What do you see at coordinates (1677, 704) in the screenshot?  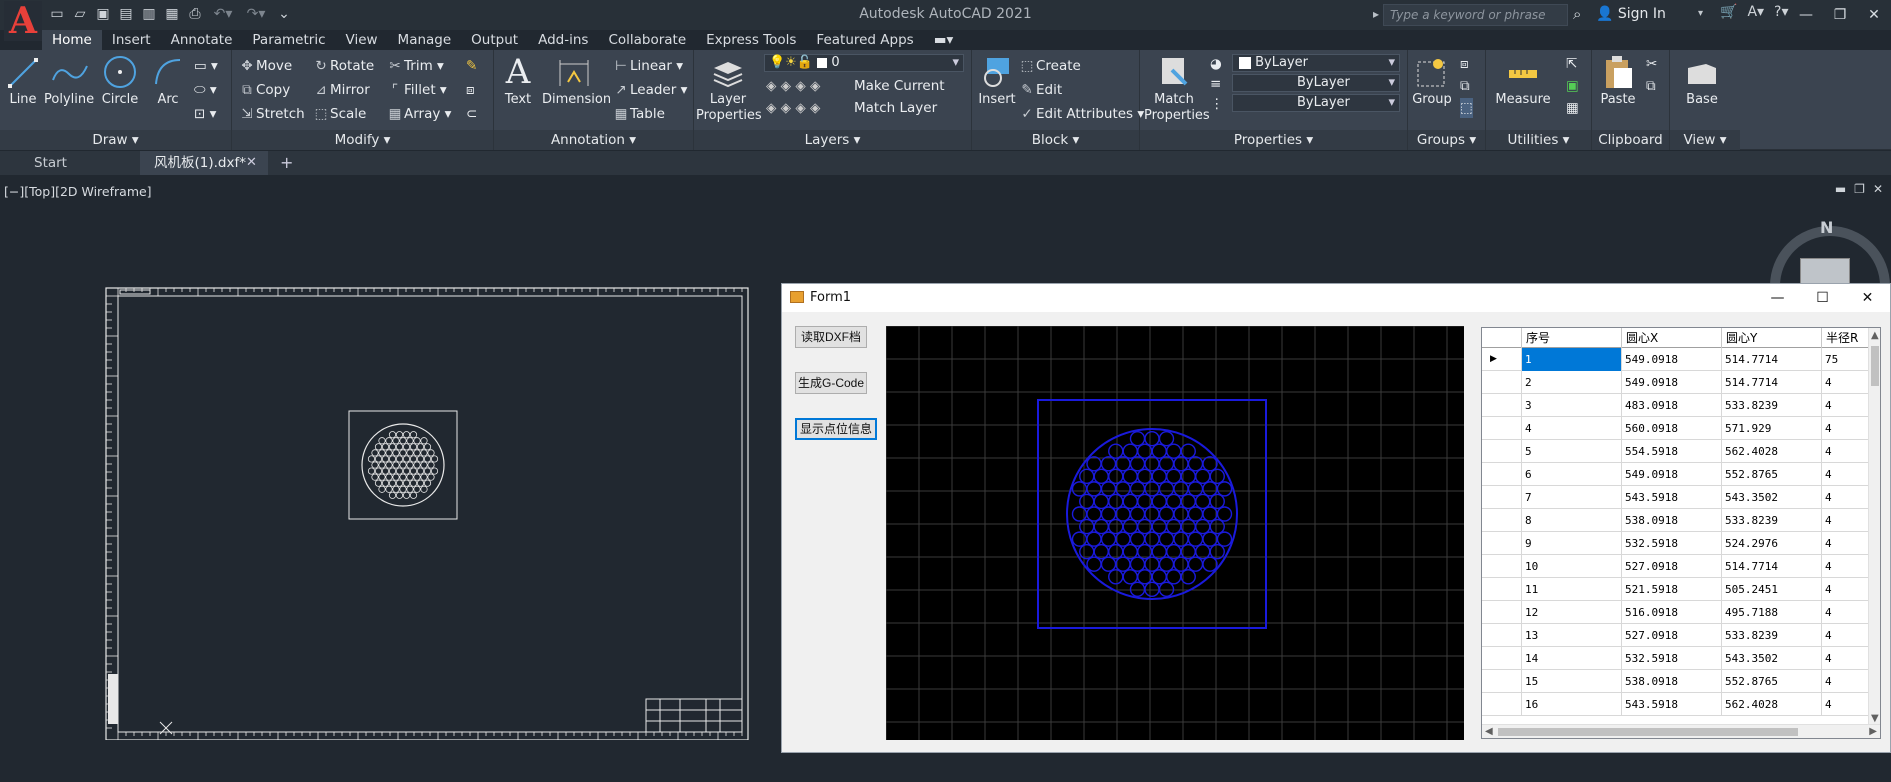 I see `table-row: 16 543.5918 562.4028 4` at bounding box center [1677, 704].